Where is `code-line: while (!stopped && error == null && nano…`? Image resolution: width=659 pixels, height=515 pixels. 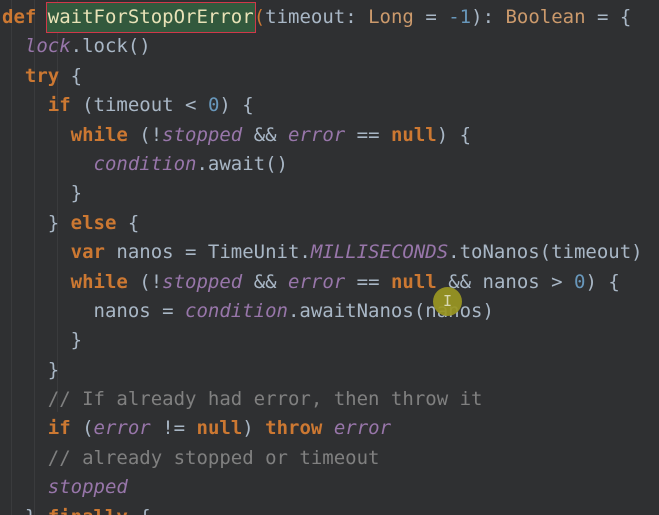 code-line: while (!stopped && error == null && nano… is located at coordinates (329, 282).